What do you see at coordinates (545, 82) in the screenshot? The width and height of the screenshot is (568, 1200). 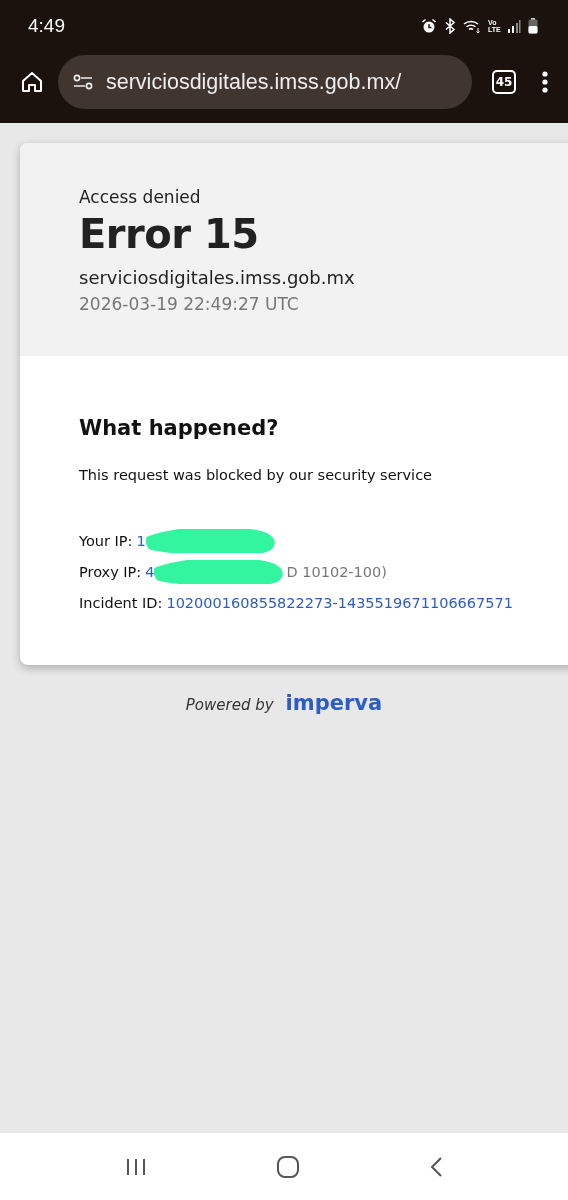 I see `menu-icon` at bounding box center [545, 82].